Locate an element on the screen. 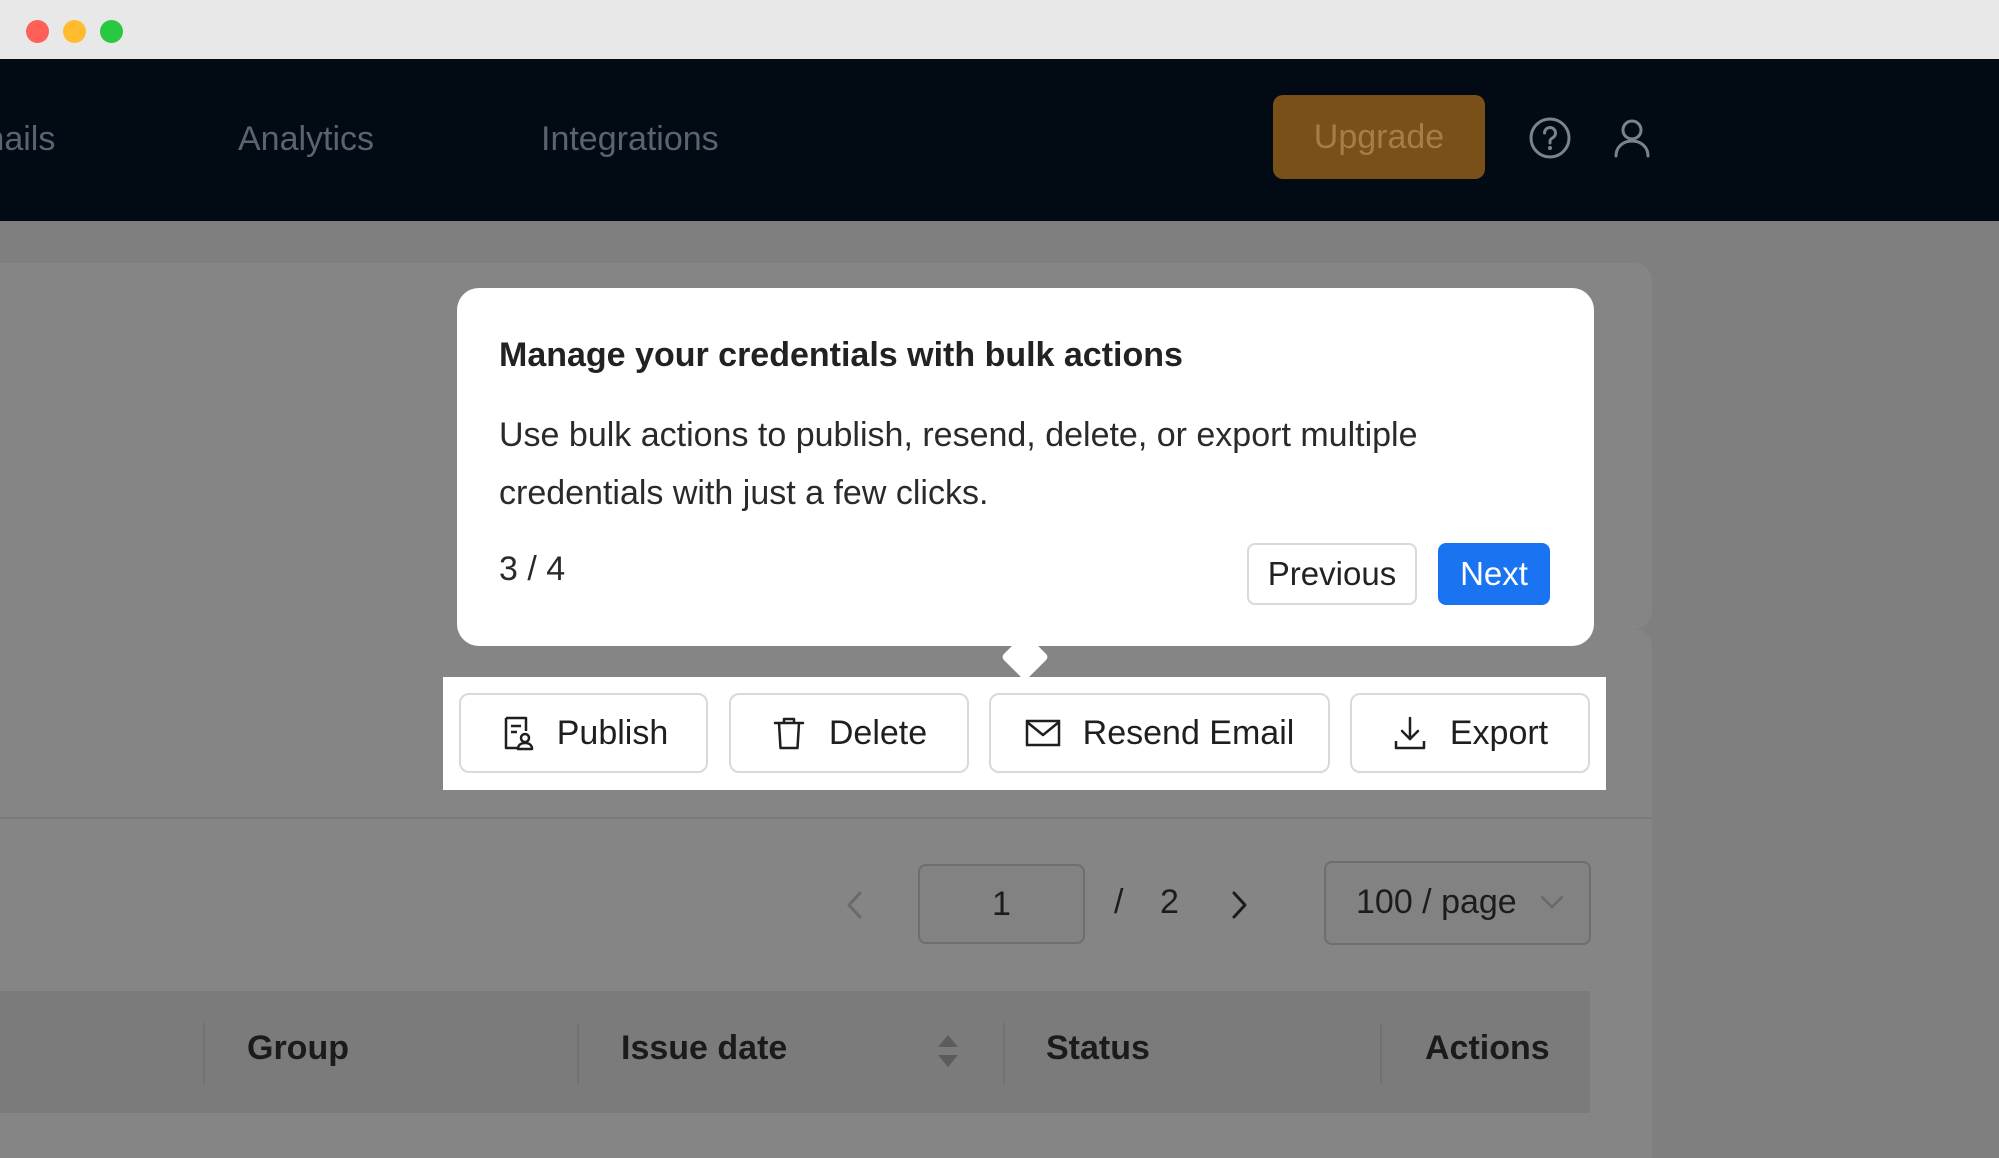 The image size is (1999, 1158). help-circle-icon is located at coordinates (1550, 138).